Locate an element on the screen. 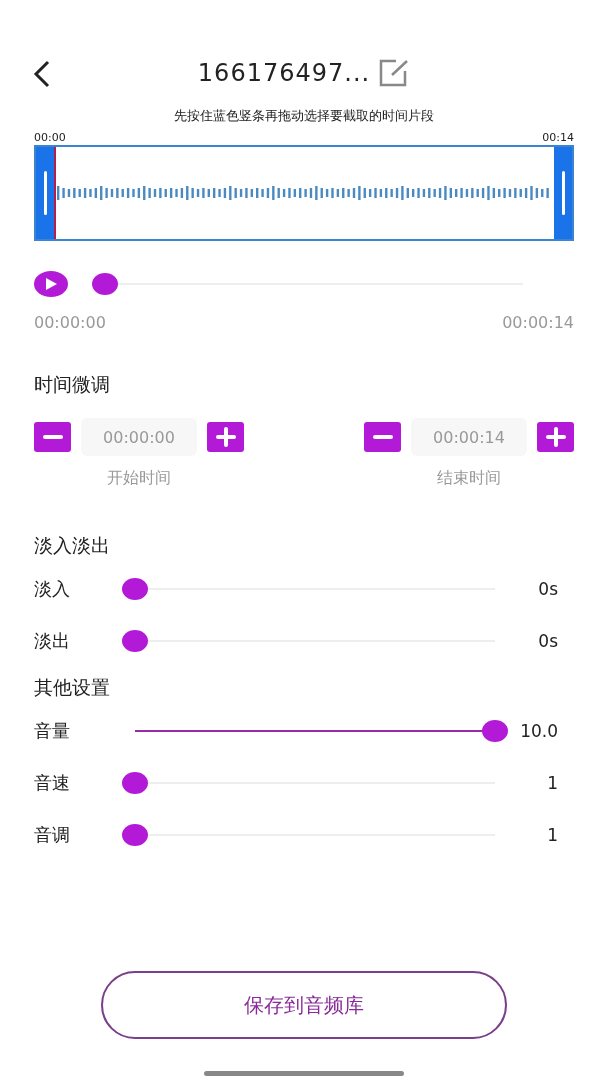  slider-label: 淡入 is located at coordinates (52, 589).